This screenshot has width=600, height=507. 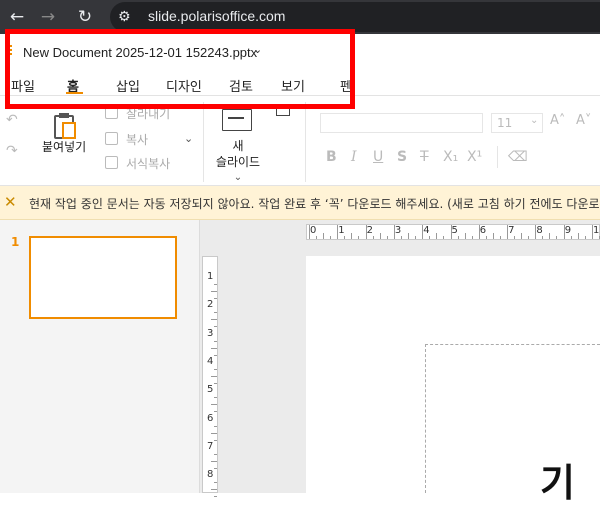 I want to click on reload-icon: ↻, so click(x=85, y=17).